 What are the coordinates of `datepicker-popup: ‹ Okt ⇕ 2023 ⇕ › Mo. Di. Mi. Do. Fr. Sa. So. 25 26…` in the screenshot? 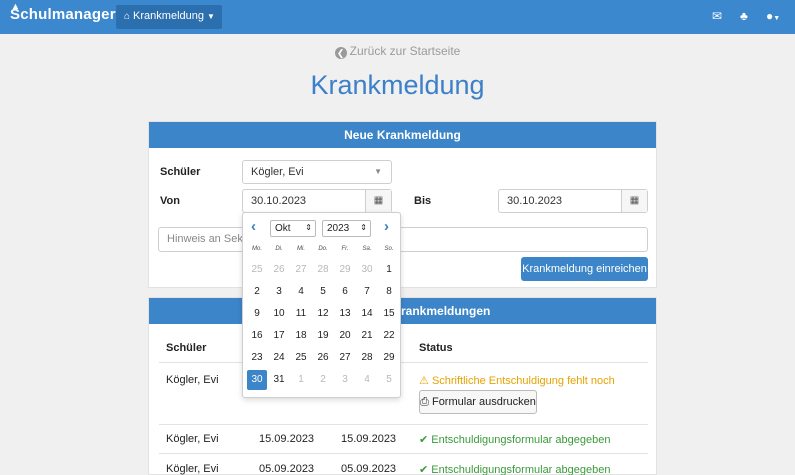 It's located at (321, 305).